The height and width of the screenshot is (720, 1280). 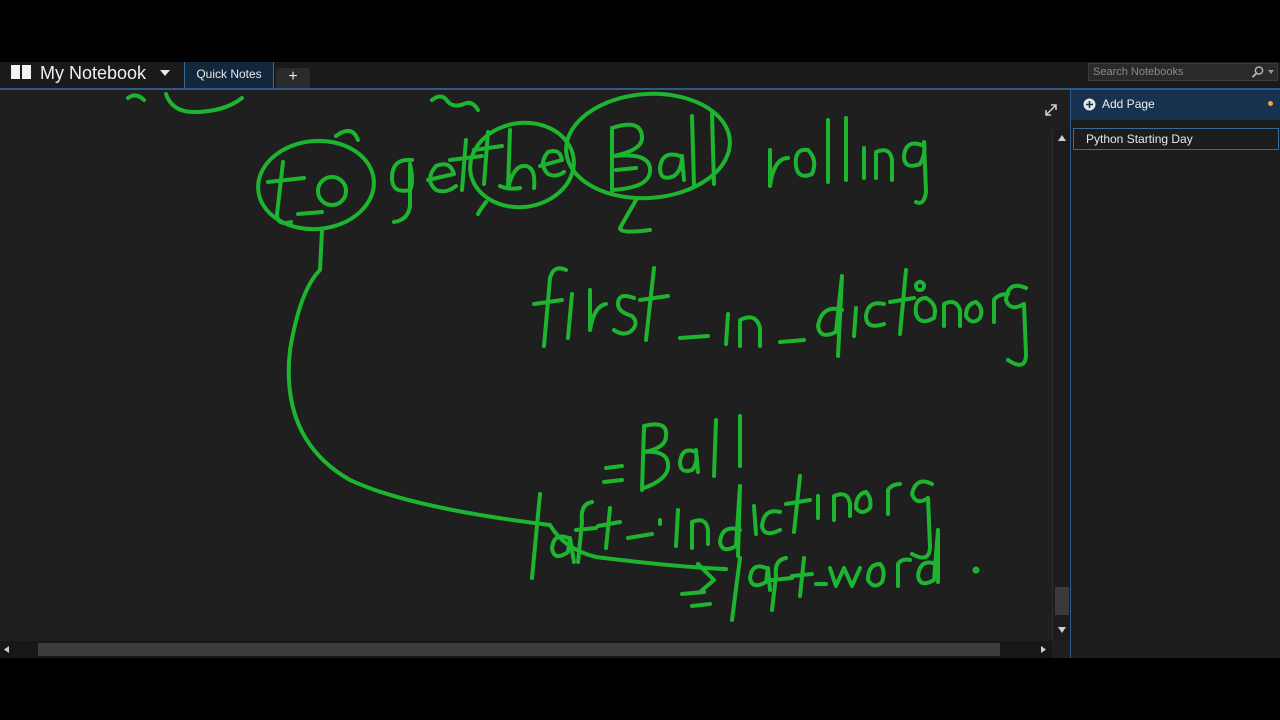 I want to click on page-title: Python Starting Day, so click(x=1139, y=139).